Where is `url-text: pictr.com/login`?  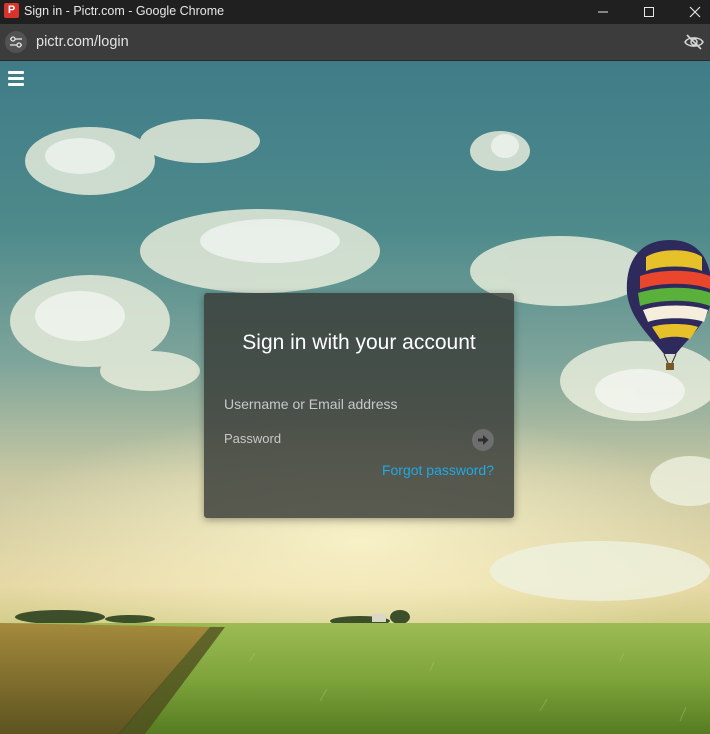 url-text: pictr.com/login is located at coordinates (82, 42).